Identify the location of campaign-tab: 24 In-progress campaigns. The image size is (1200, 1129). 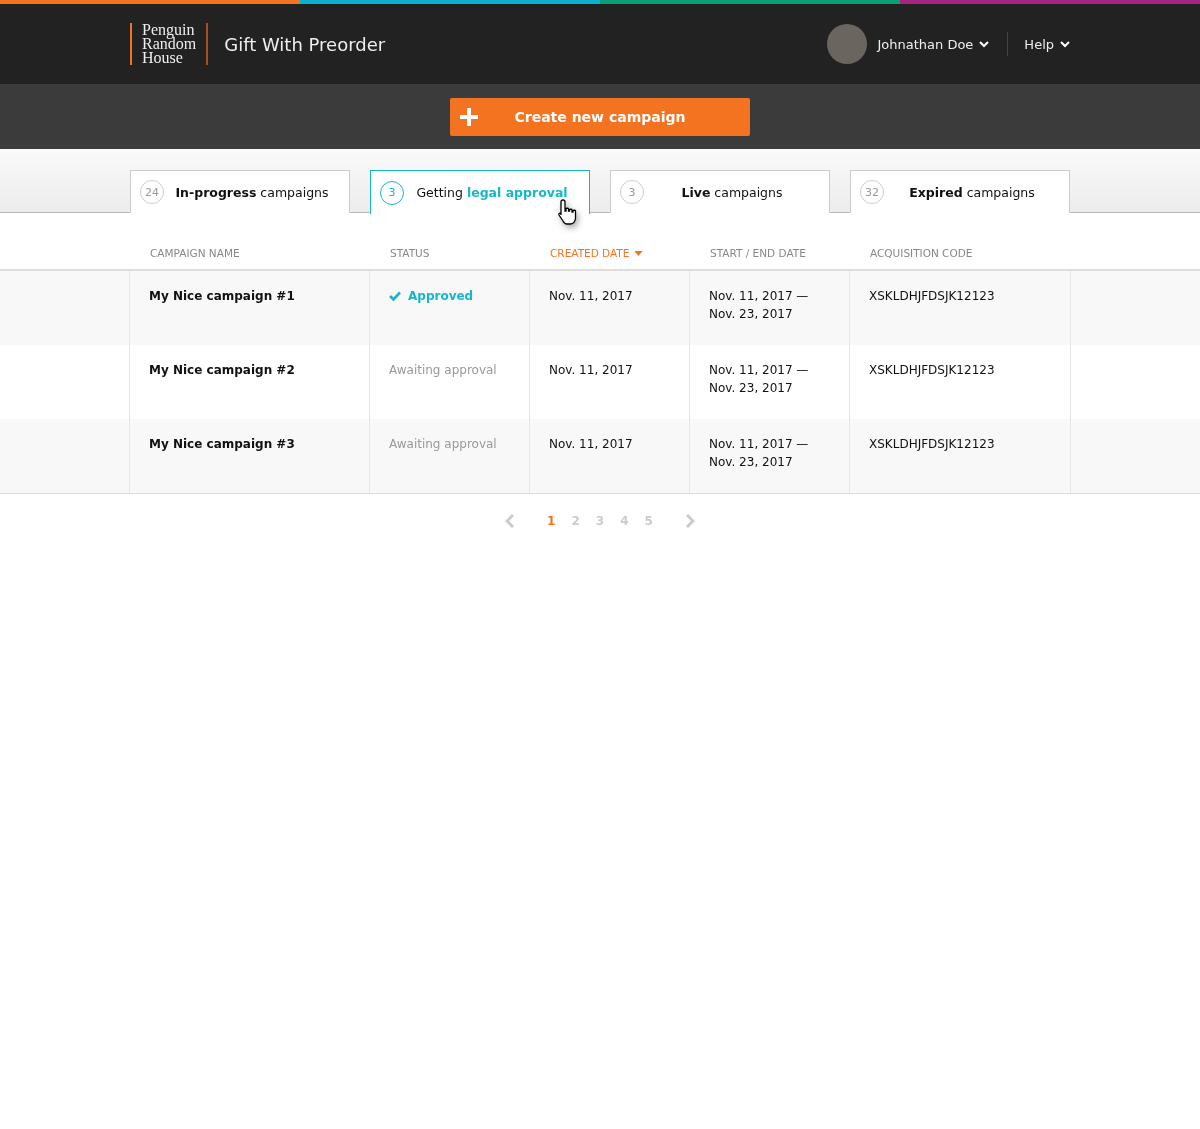
(240, 191).